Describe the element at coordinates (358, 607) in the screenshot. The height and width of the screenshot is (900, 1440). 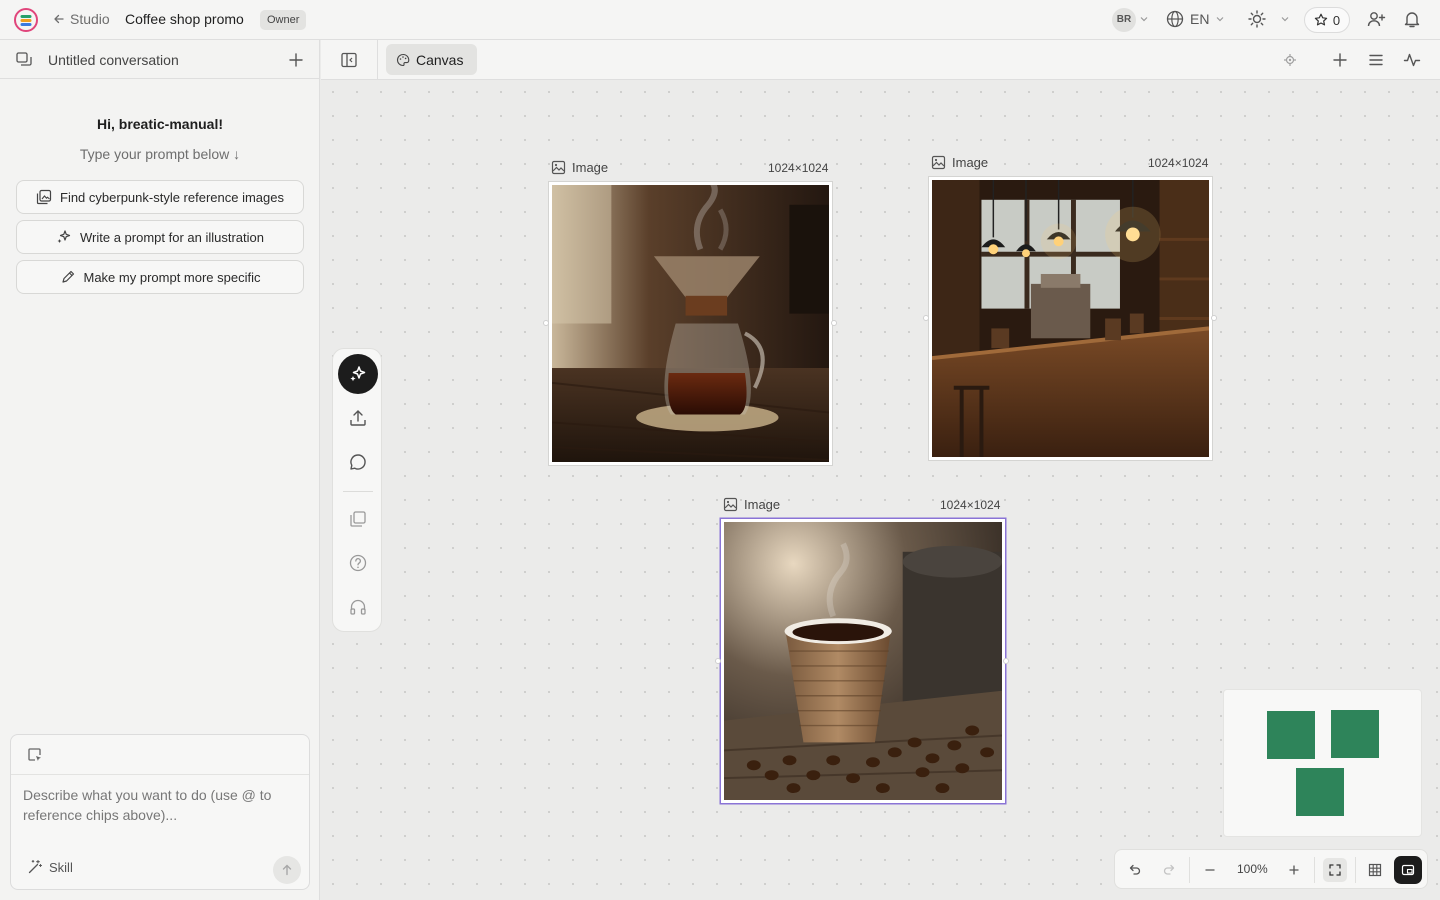
I see `support-button` at that location.